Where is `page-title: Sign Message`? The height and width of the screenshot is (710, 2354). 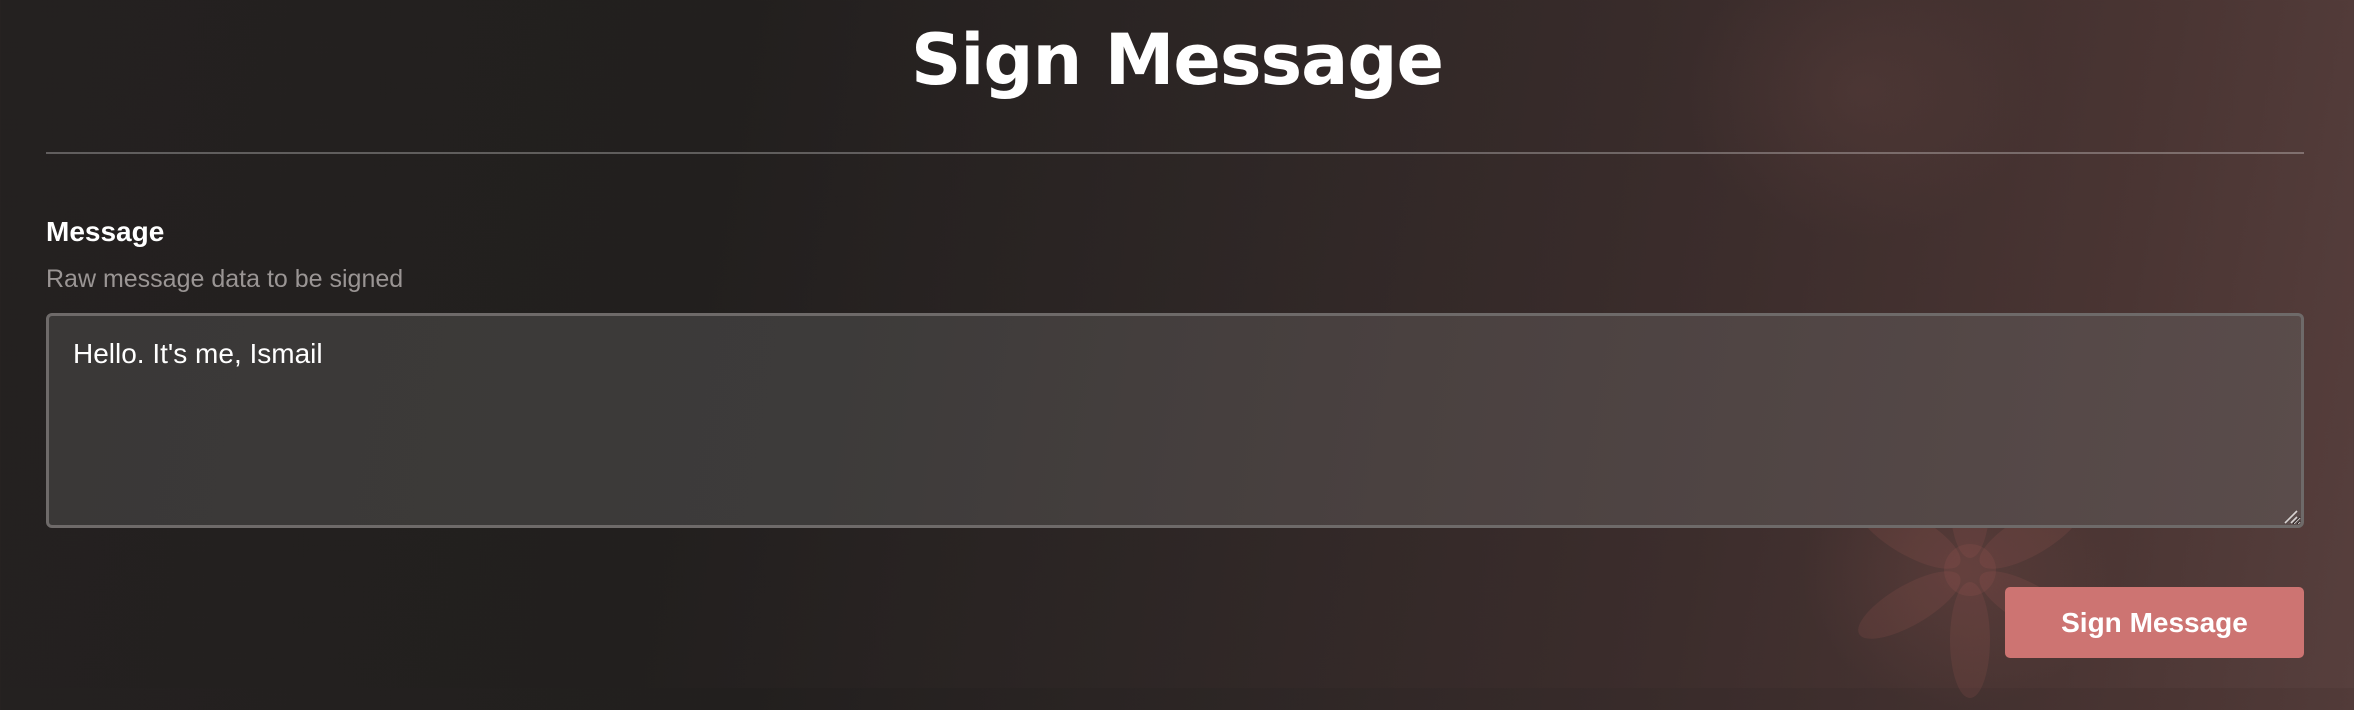
page-title: Sign Message is located at coordinates (1177, 60).